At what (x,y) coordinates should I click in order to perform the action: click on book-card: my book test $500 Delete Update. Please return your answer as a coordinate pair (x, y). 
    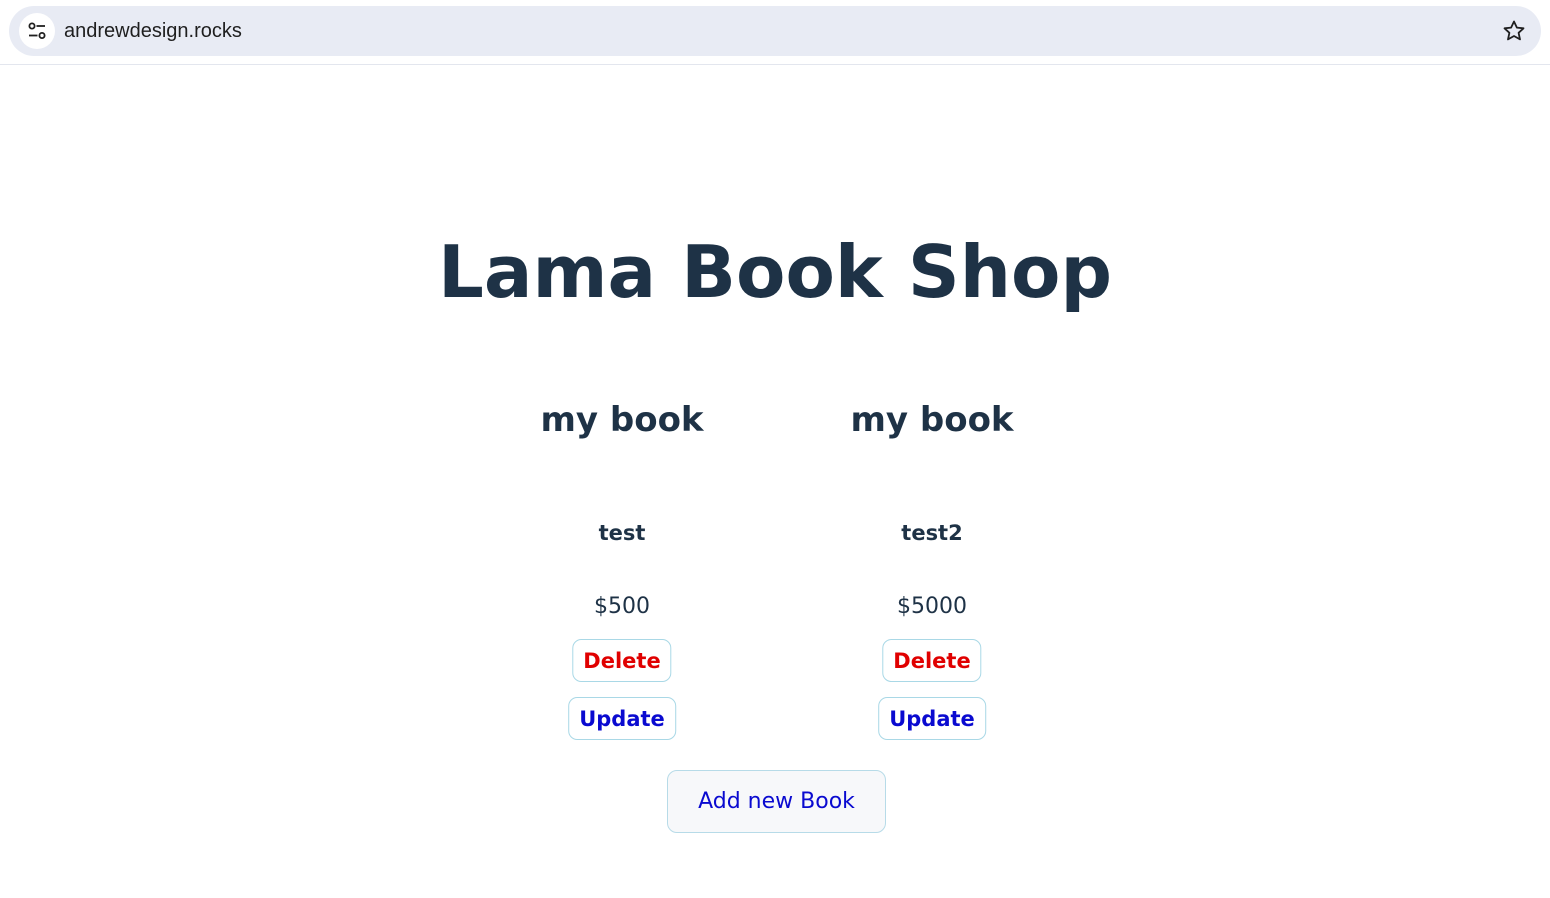
    Looking at the image, I should click on (622, 565).